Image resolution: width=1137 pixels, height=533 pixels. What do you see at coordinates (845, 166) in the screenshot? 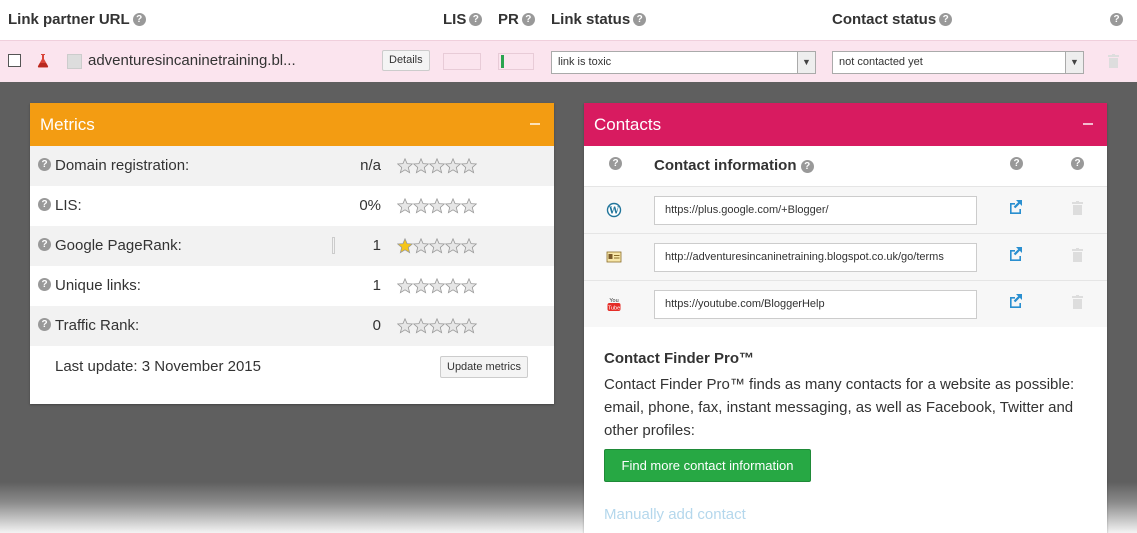
I see `contacts-table-header: ? Contact information ? ? ?` at bounding box center [845, 166].